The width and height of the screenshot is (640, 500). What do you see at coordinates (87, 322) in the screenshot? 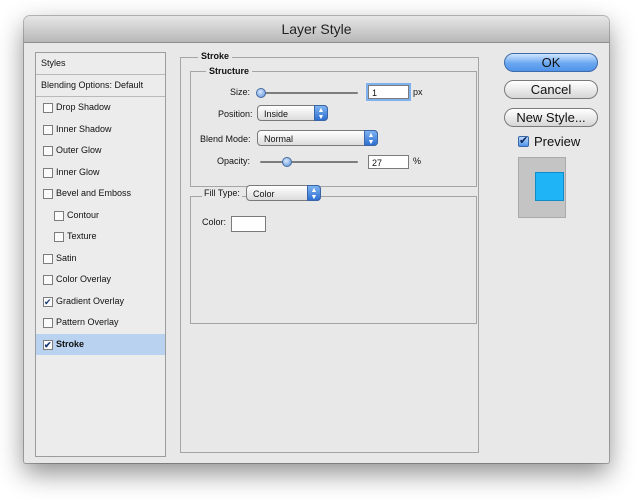
I see `style-item-label: Pattern Overlay` at bounding box center [87, 322].